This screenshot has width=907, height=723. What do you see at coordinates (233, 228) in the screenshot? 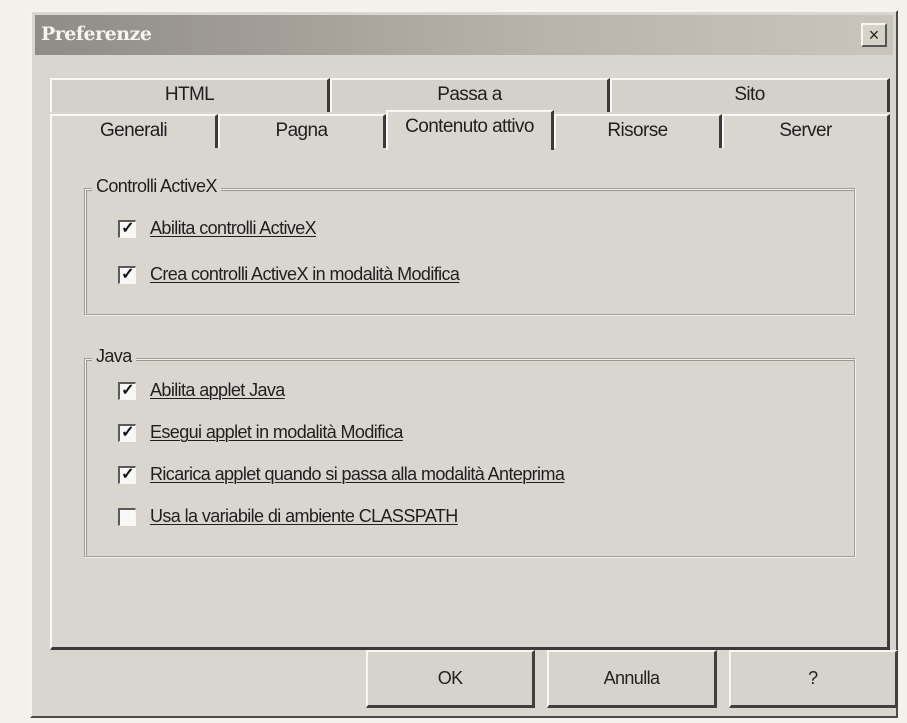
I see `activex-enable-label: Abilita controlli ActiveX` at bounding box center [233, 228].